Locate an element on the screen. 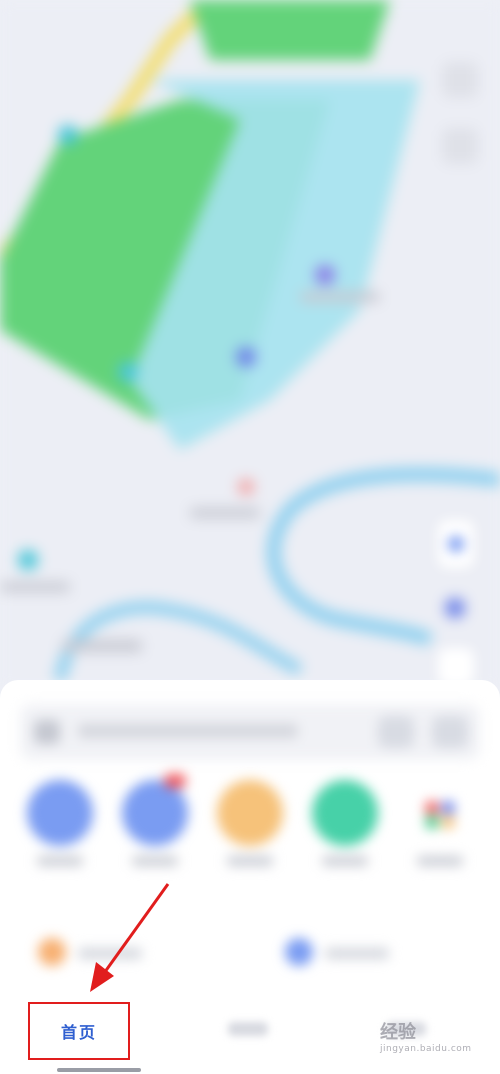 This screenshot has height=1074, width=500. voice-icon is located at coordinates (396, 732).